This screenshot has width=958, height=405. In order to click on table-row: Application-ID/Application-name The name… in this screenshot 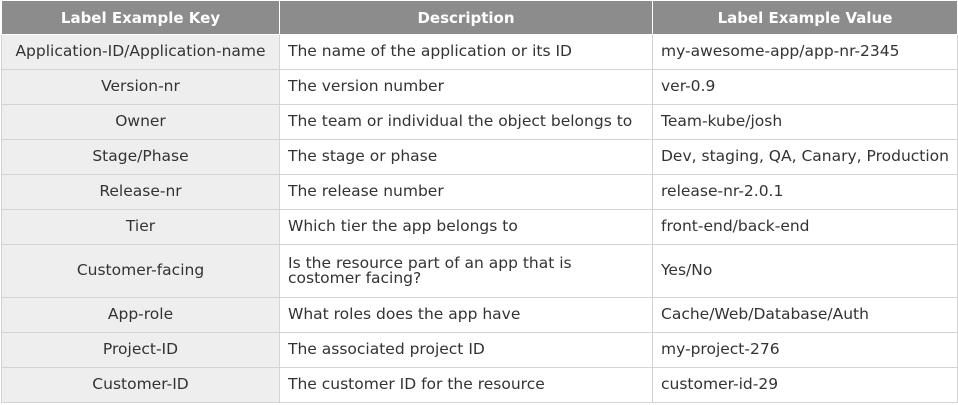, I will do `click(479, 52)`.